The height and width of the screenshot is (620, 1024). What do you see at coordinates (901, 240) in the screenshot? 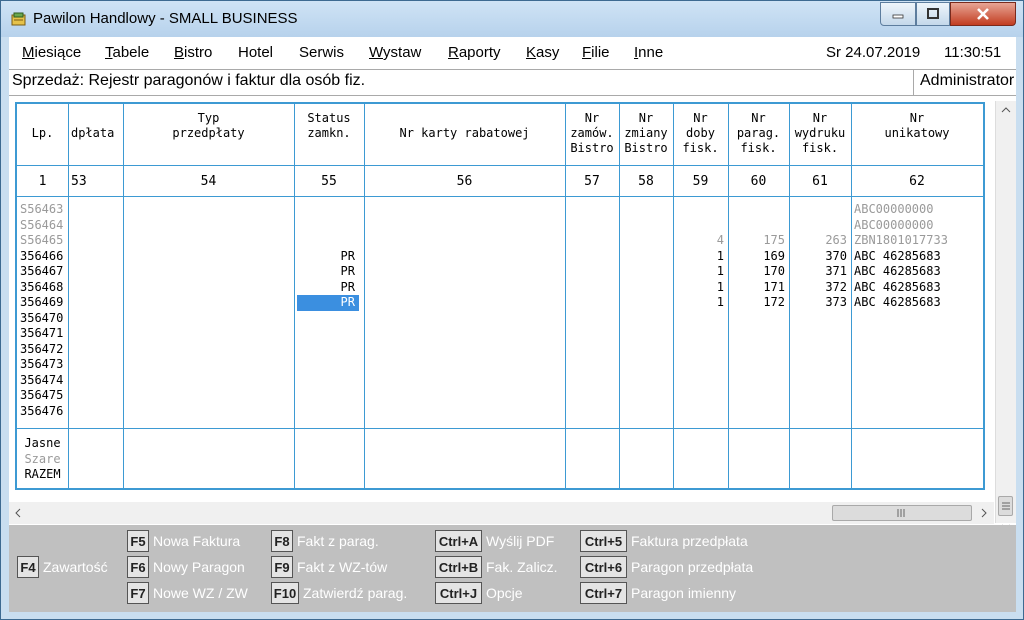
I see `row-unikatowy: ZBN1801017733` at bounding box center [901, 240].